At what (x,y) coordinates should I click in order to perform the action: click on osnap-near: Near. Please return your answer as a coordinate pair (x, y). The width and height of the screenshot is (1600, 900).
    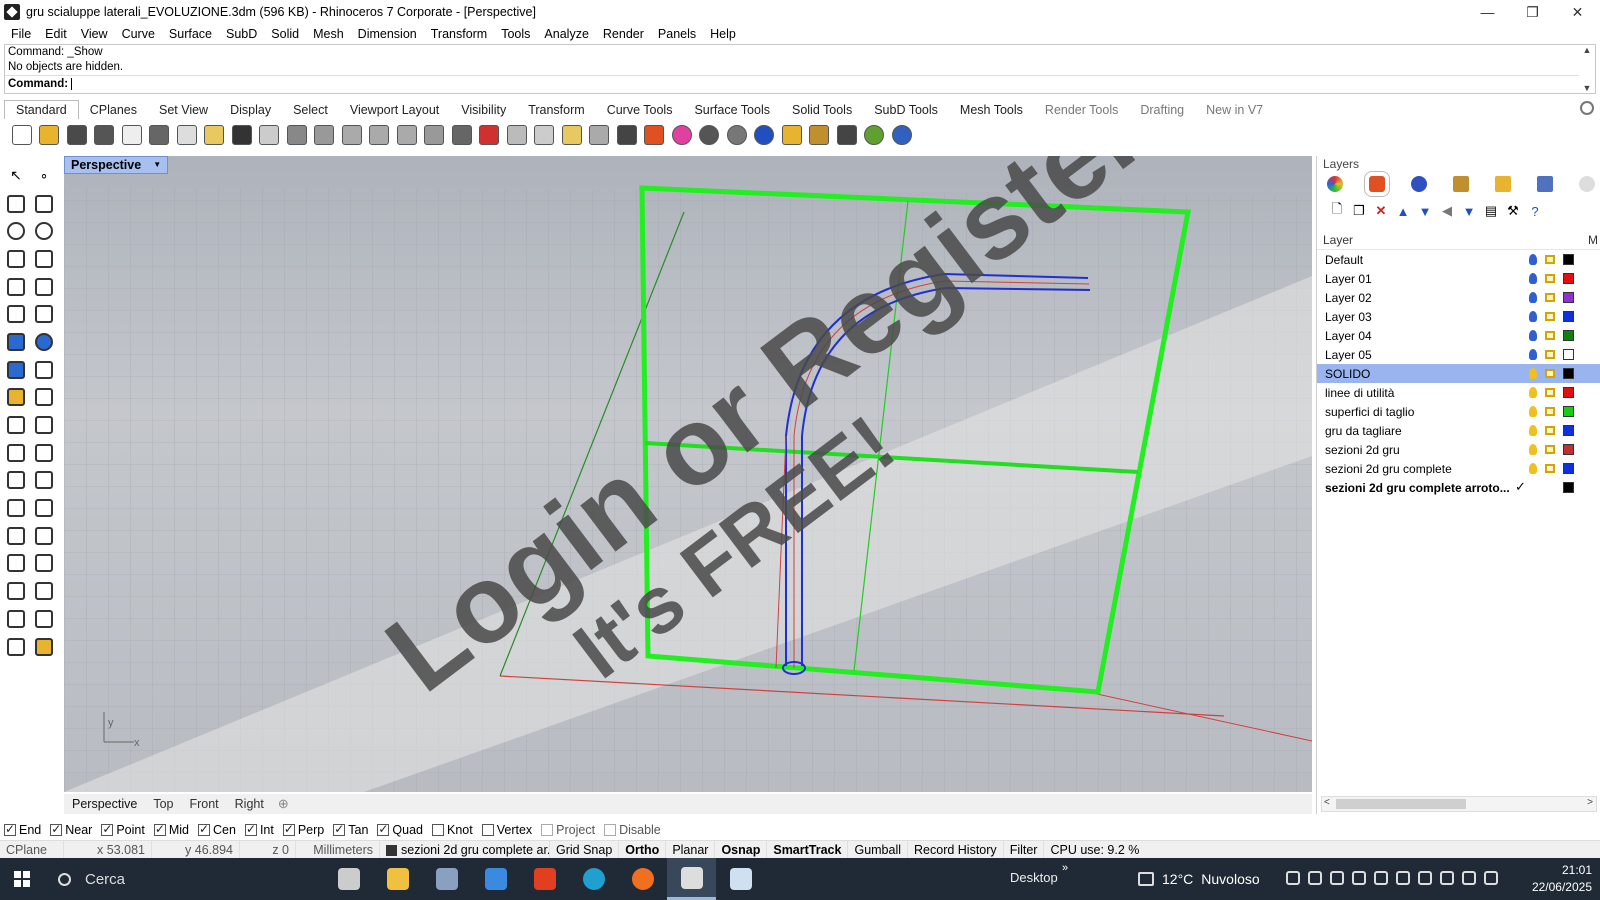
    Looking at the image, I should click on (71, 829).